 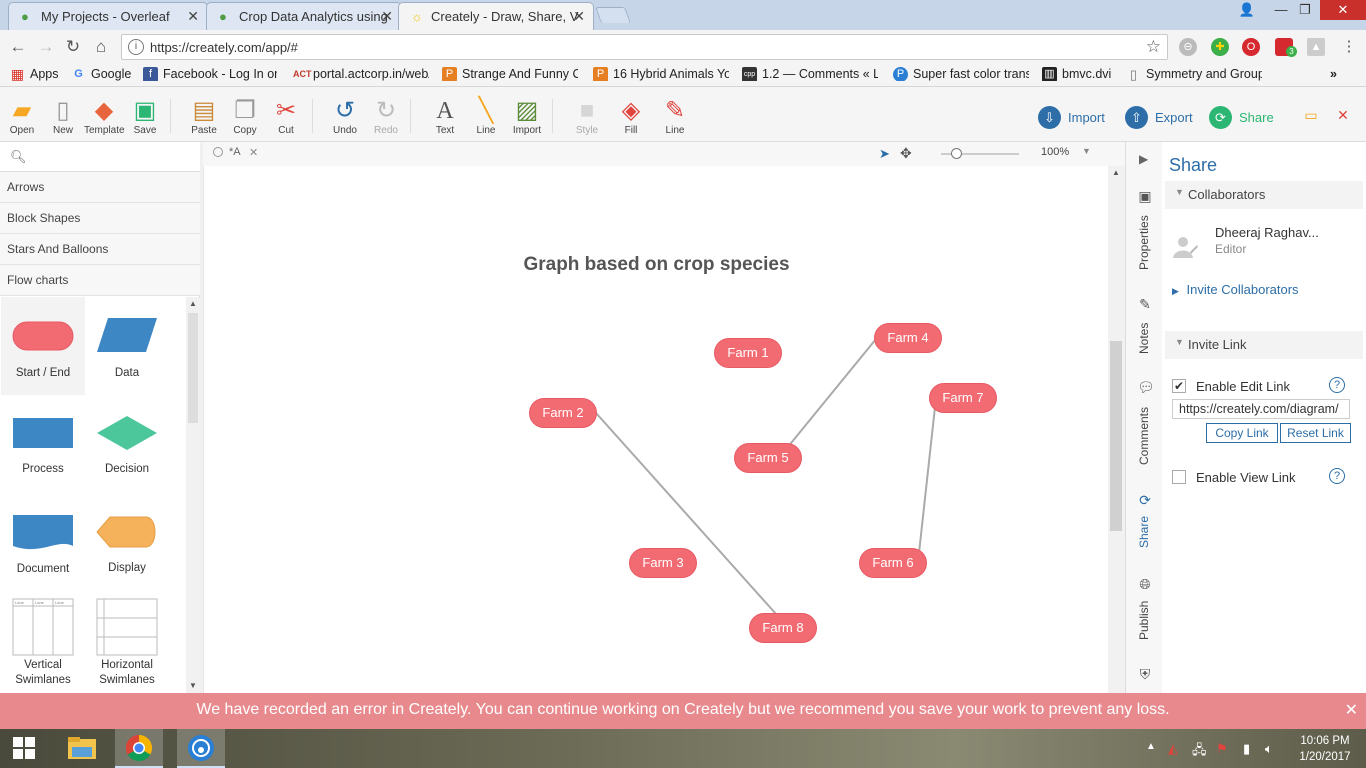 What do you see at coordinates (1241, 118) in the screenshot?
I see `share-button: ⟳ Share` at bounding box center [1241, 118].